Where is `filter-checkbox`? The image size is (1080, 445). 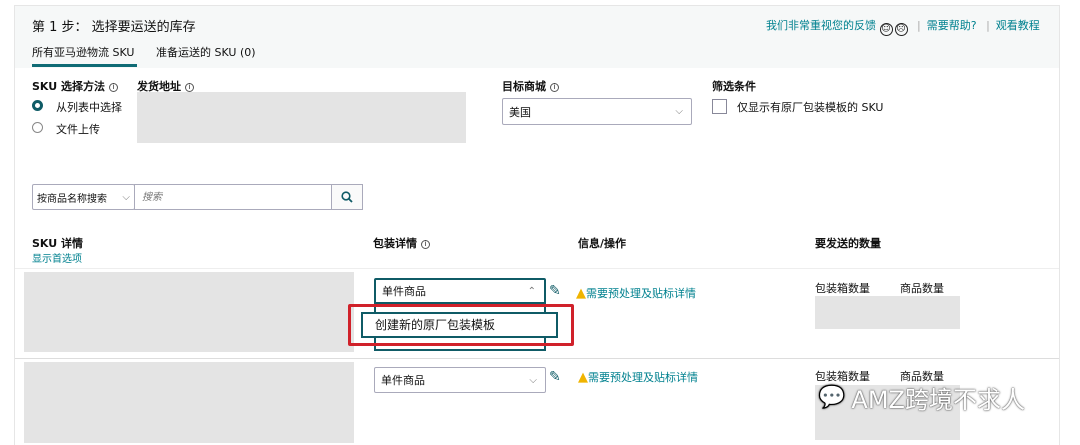
filter-checkbox is located at coordinates (719, 106).